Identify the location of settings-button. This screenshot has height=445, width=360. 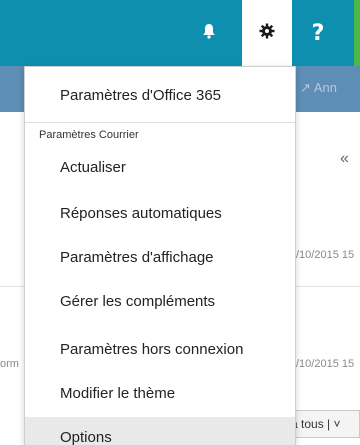
(267, 33).